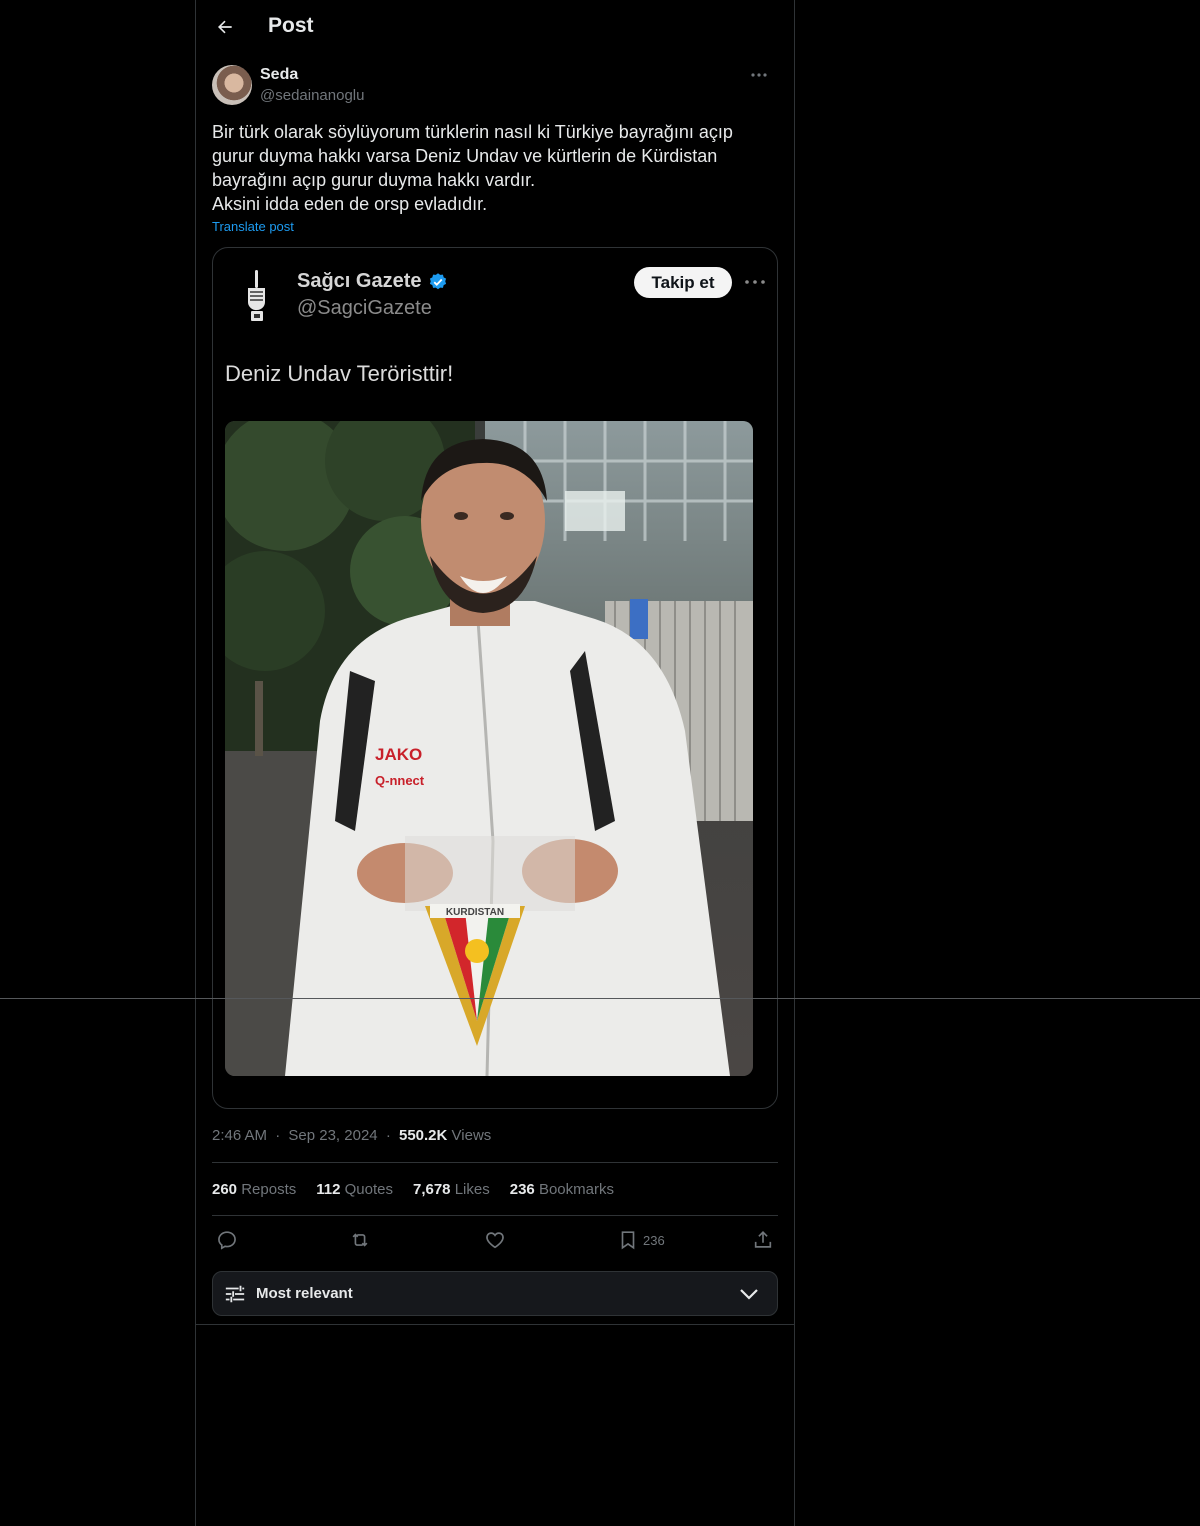 The height and width of the screenshot is (1526, 1200). I want to click on embedded-more-icon, so click(755, 282).